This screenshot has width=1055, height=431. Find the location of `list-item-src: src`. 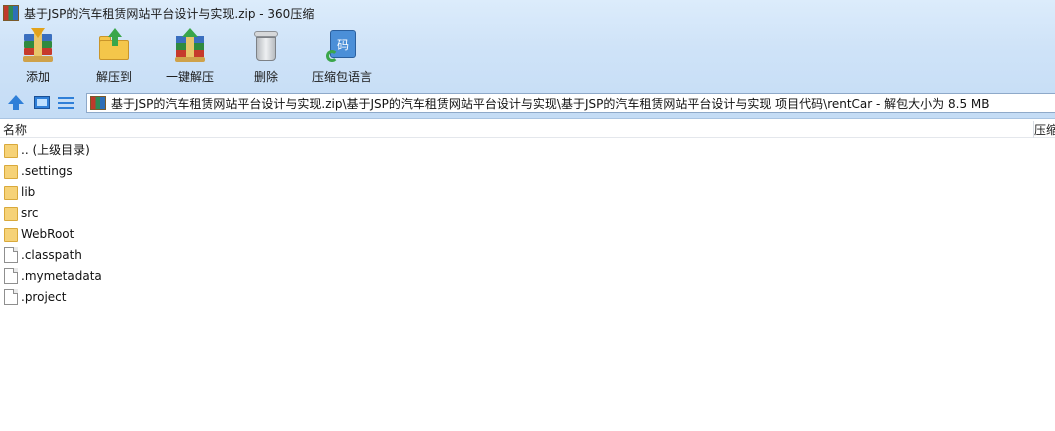

list-item-src: src is located at coordinates (527, 212).